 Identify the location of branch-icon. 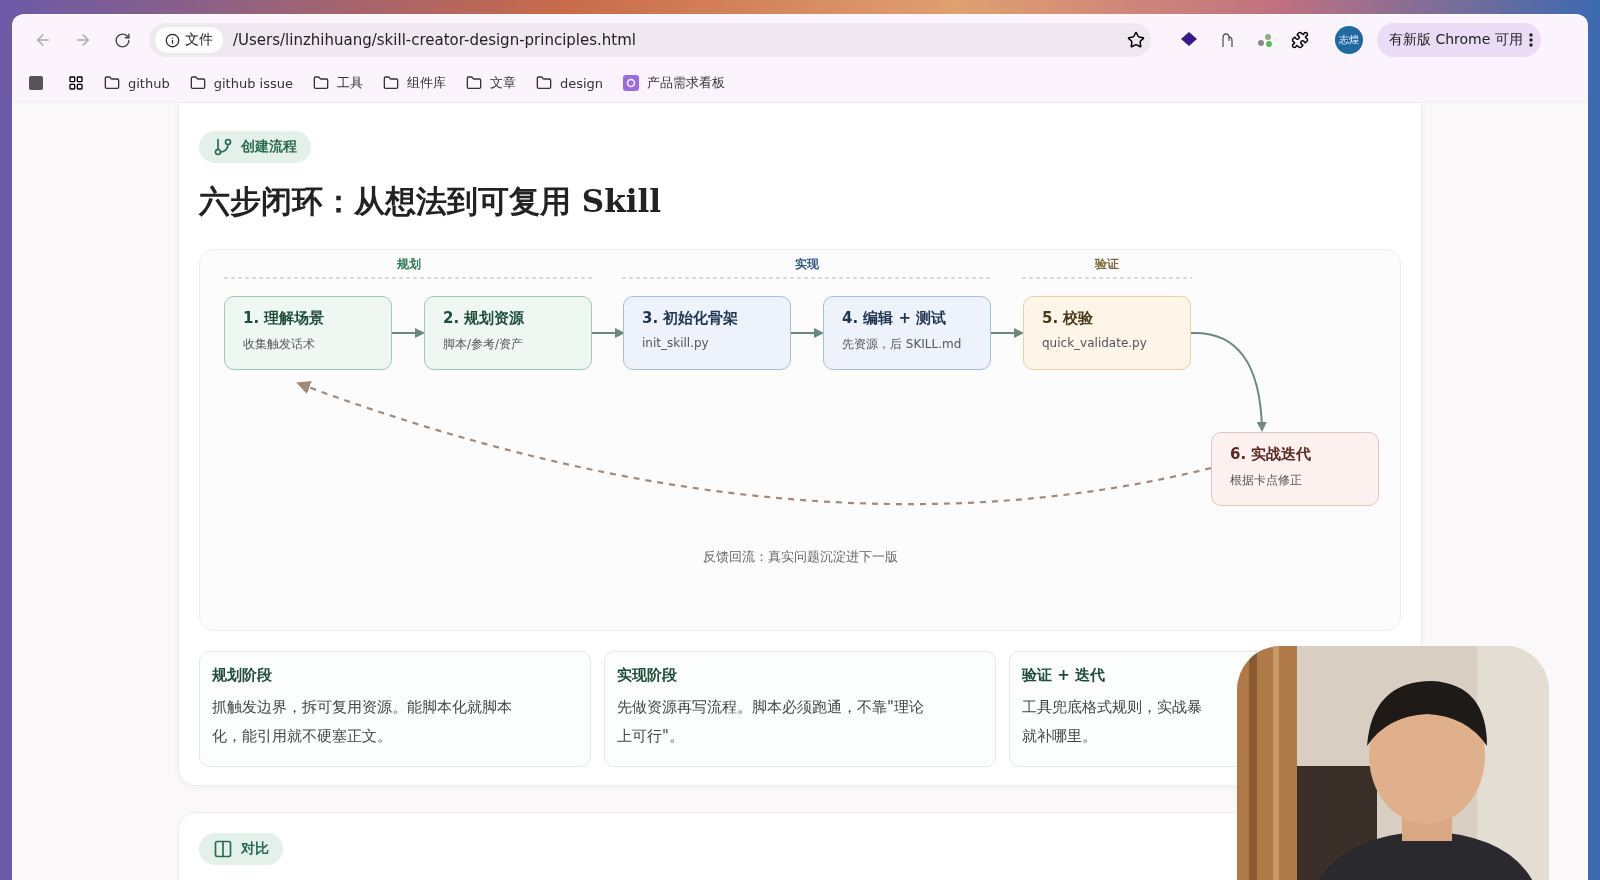
(223, 147).